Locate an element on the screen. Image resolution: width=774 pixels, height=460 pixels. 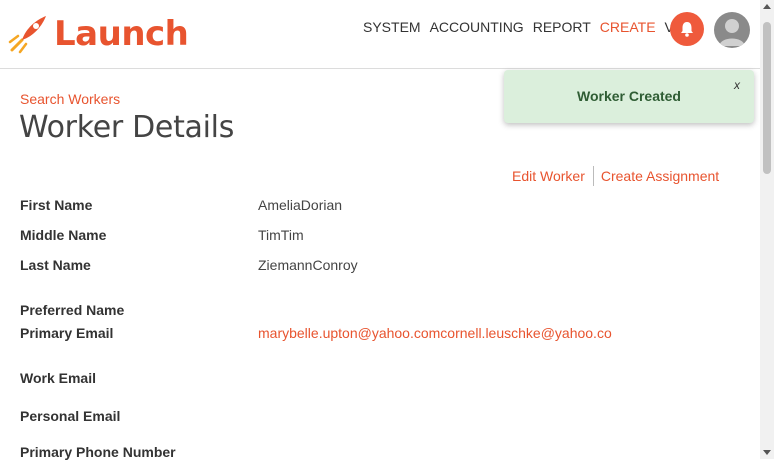
nav-report: REPORT is located at coordinates (562, 27).